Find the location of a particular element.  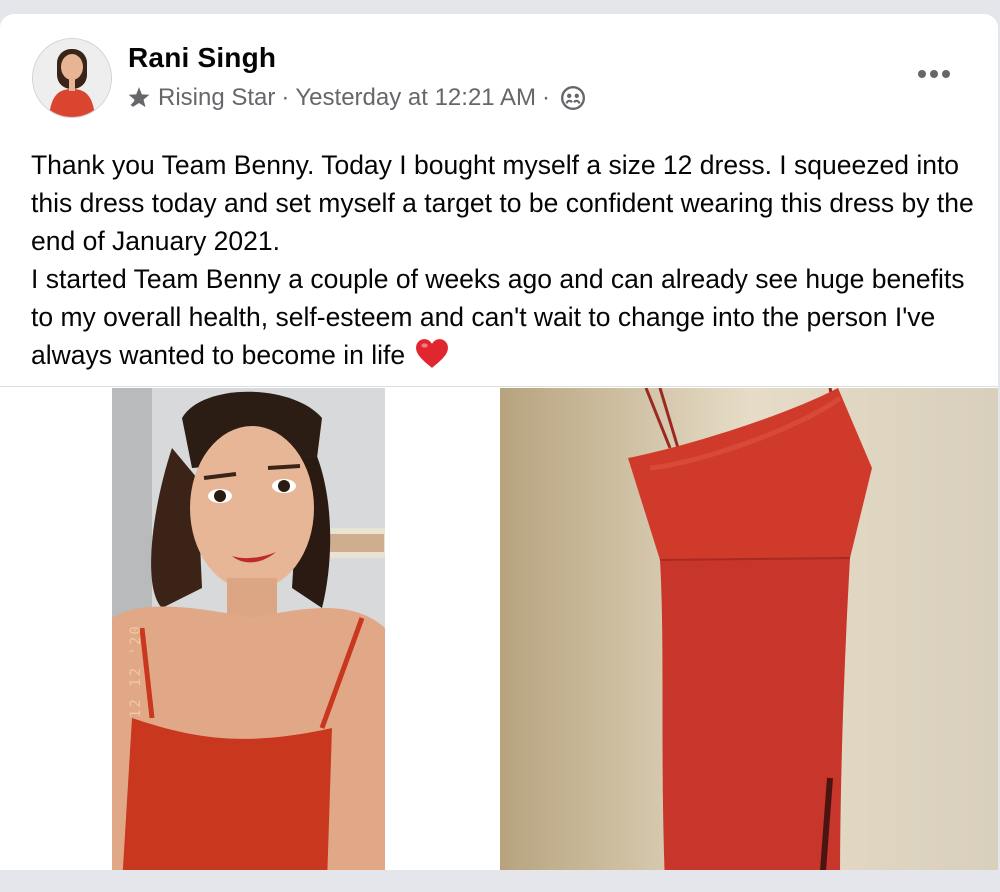

post-meta: Rising Star · Yesterday at 12:21 AM · is located at coordinates (356, 98).